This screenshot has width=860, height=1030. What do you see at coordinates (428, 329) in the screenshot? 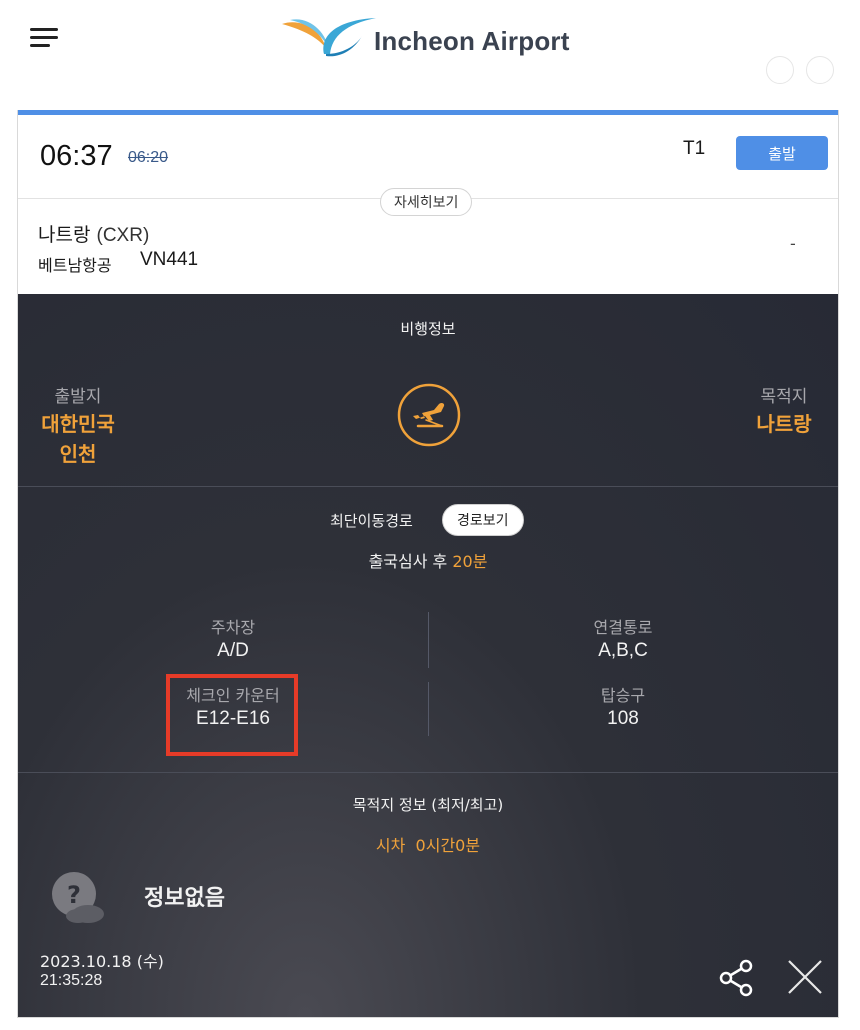
I see `flight-info-title: 비행정보` at bounding box center [428, 329].